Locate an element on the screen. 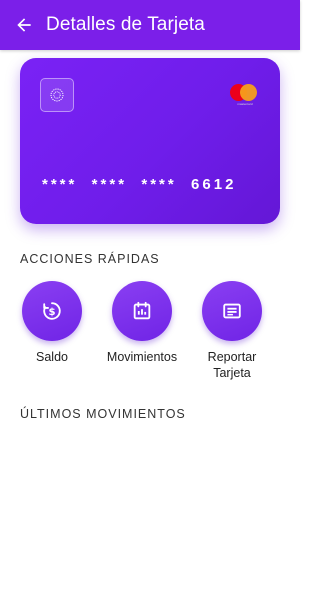 This screenshot has height=601, width=320. balance-action-button: $ Saldo is located at coordinates (52, 323).